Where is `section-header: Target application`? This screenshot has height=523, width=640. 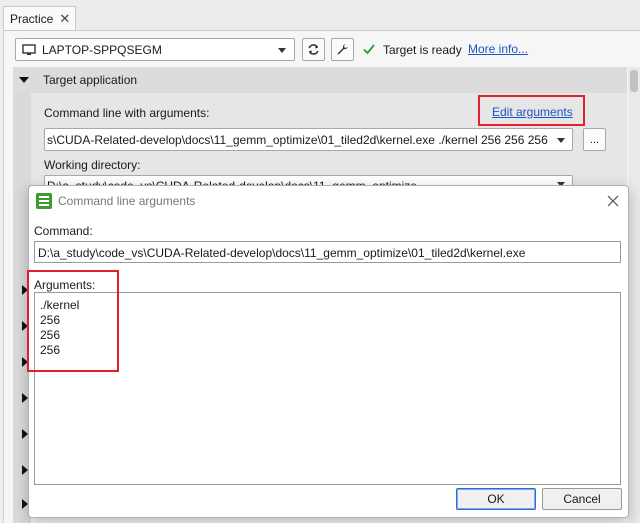 section-header: Target application is located at coordinates (320, 80).